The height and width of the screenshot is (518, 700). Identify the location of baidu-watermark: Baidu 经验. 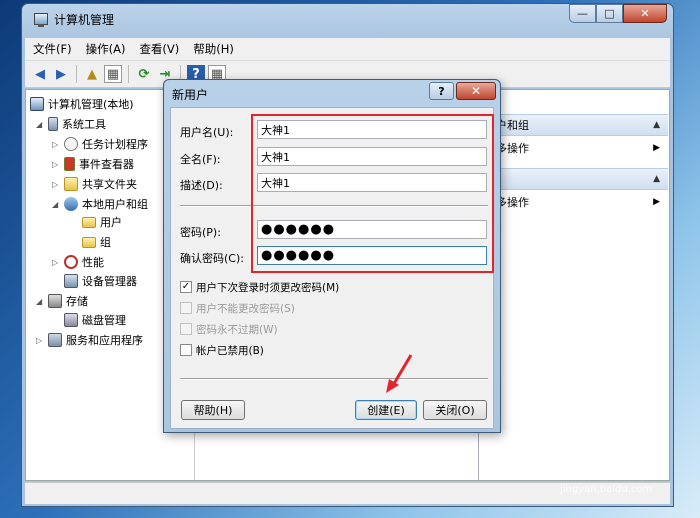
(591, 473).